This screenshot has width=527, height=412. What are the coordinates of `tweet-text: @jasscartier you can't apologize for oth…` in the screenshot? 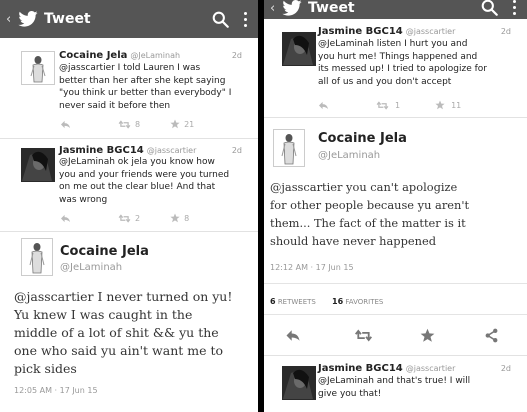 It's located at (370, 214).